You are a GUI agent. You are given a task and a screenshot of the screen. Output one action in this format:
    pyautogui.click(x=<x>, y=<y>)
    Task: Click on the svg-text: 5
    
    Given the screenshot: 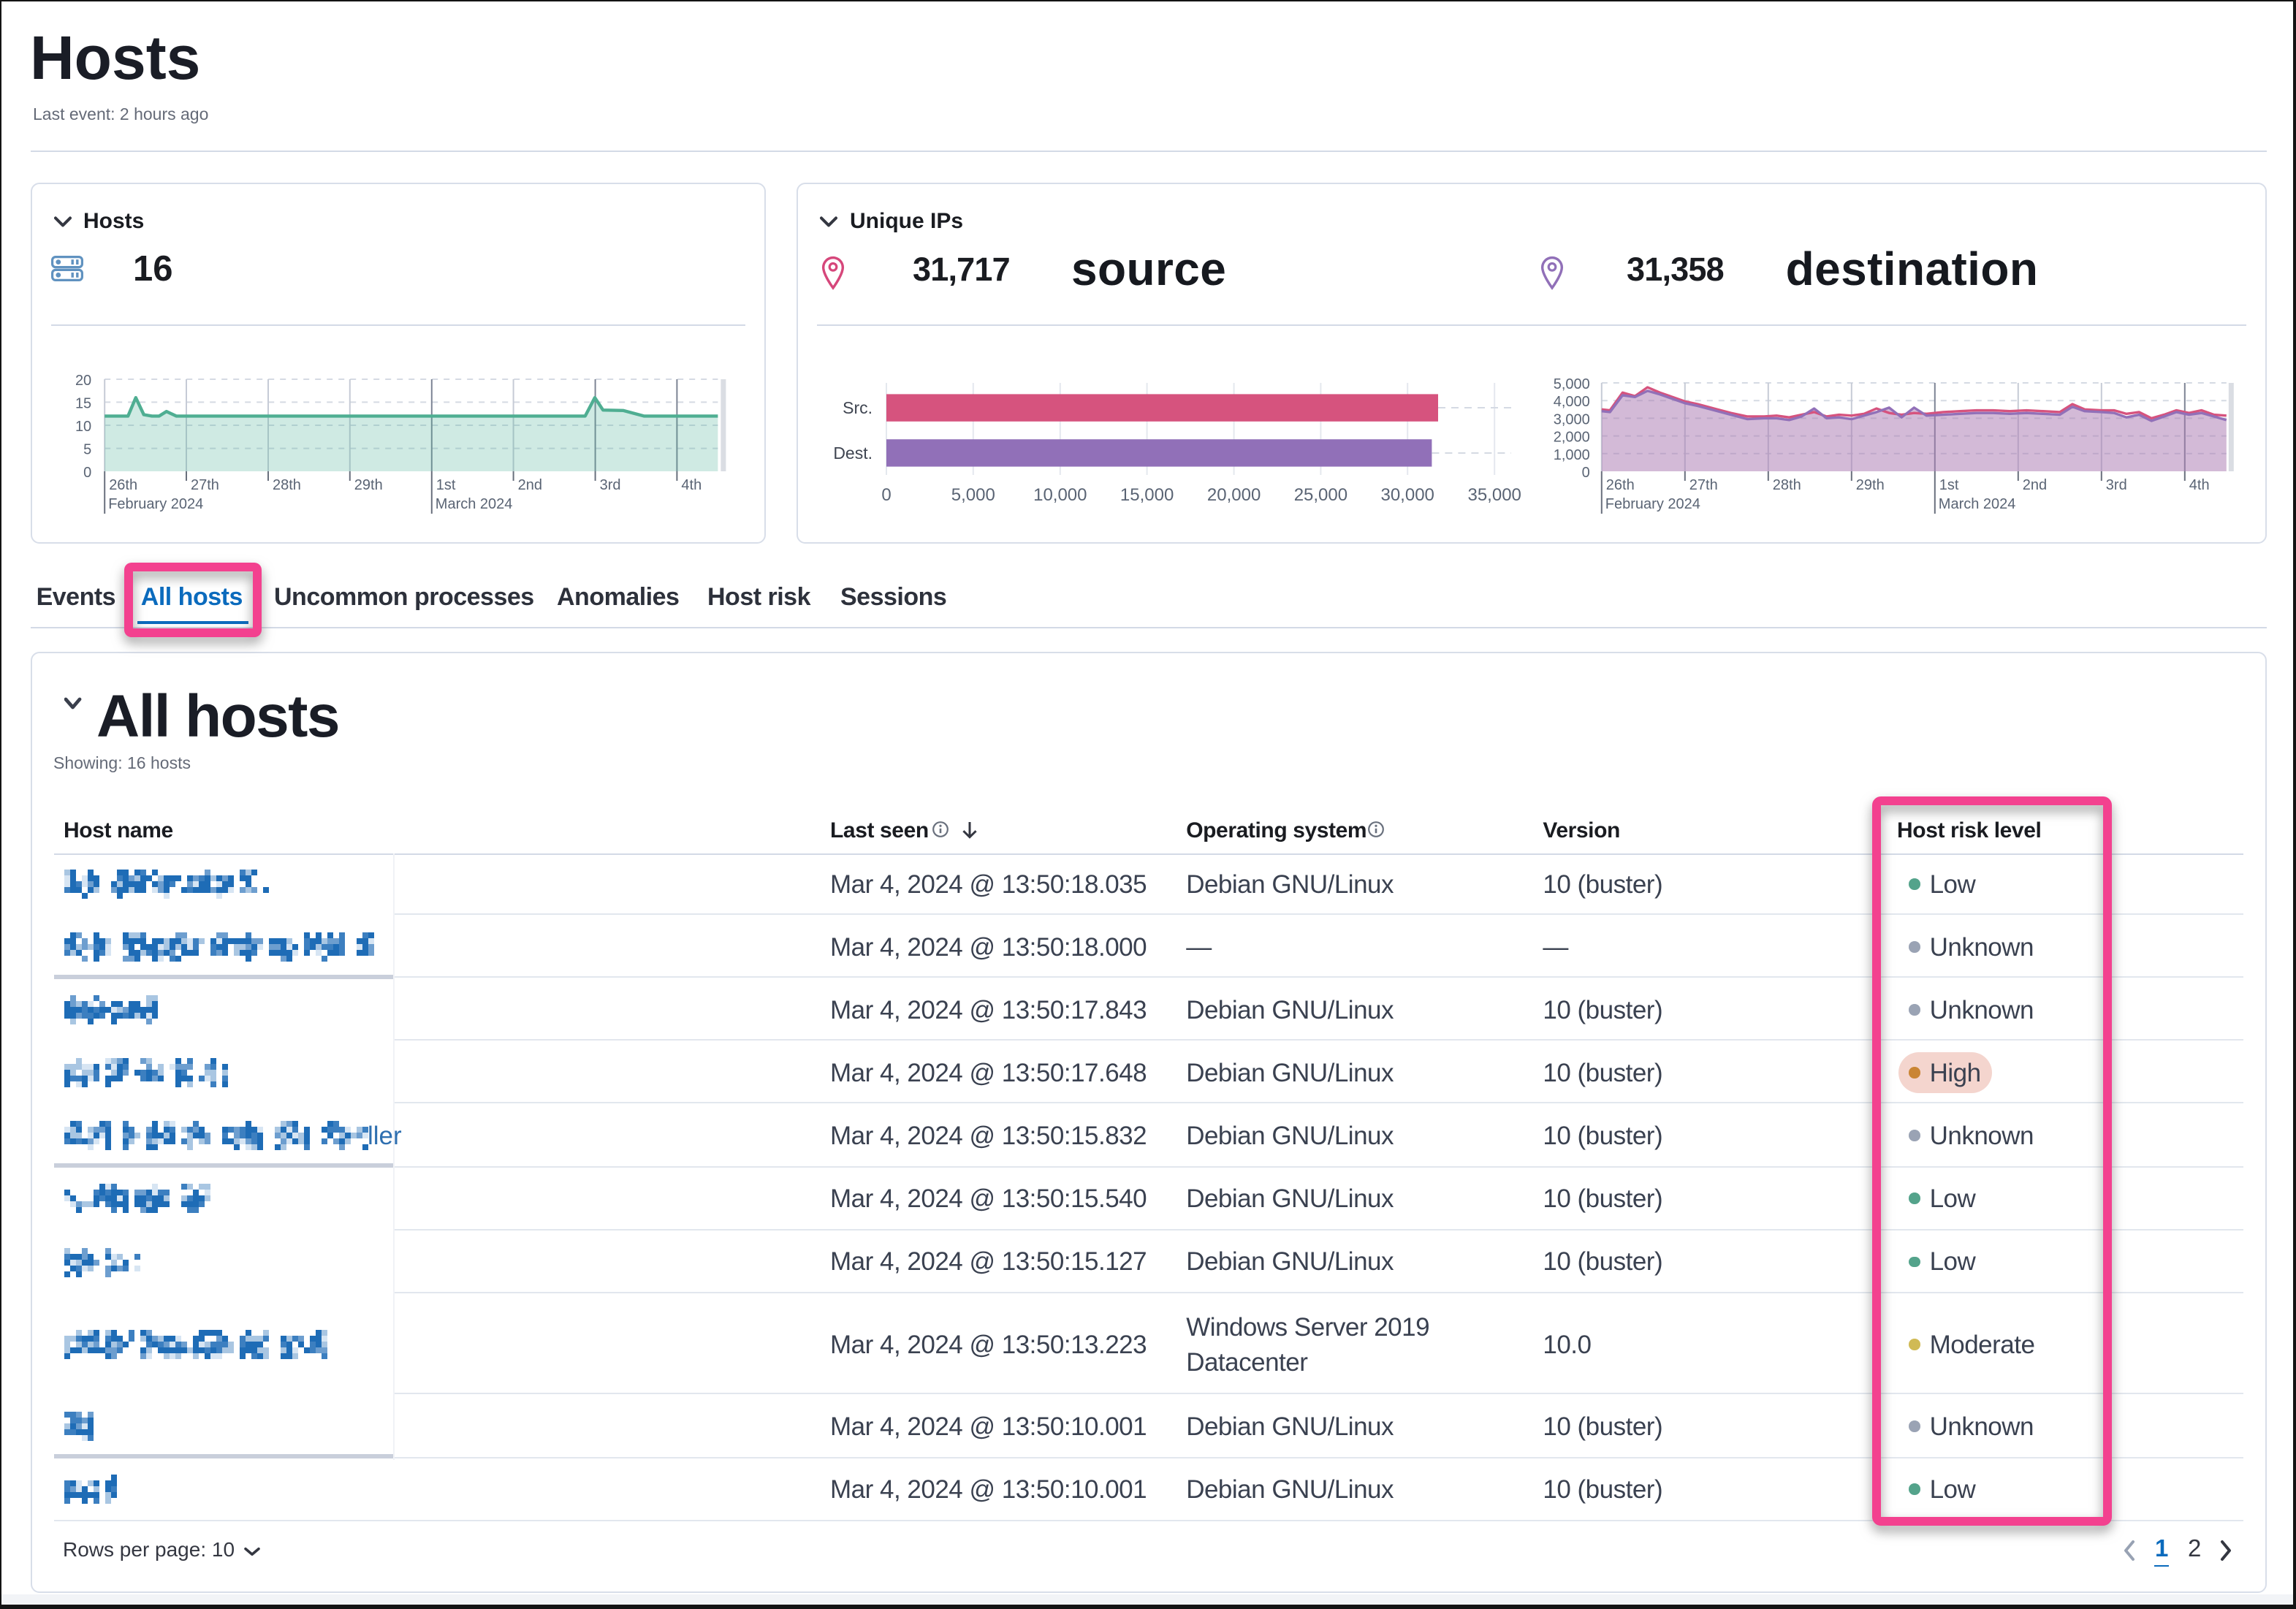 What is the action you would take?
    pyautogui.click(x=87, y=450)
    